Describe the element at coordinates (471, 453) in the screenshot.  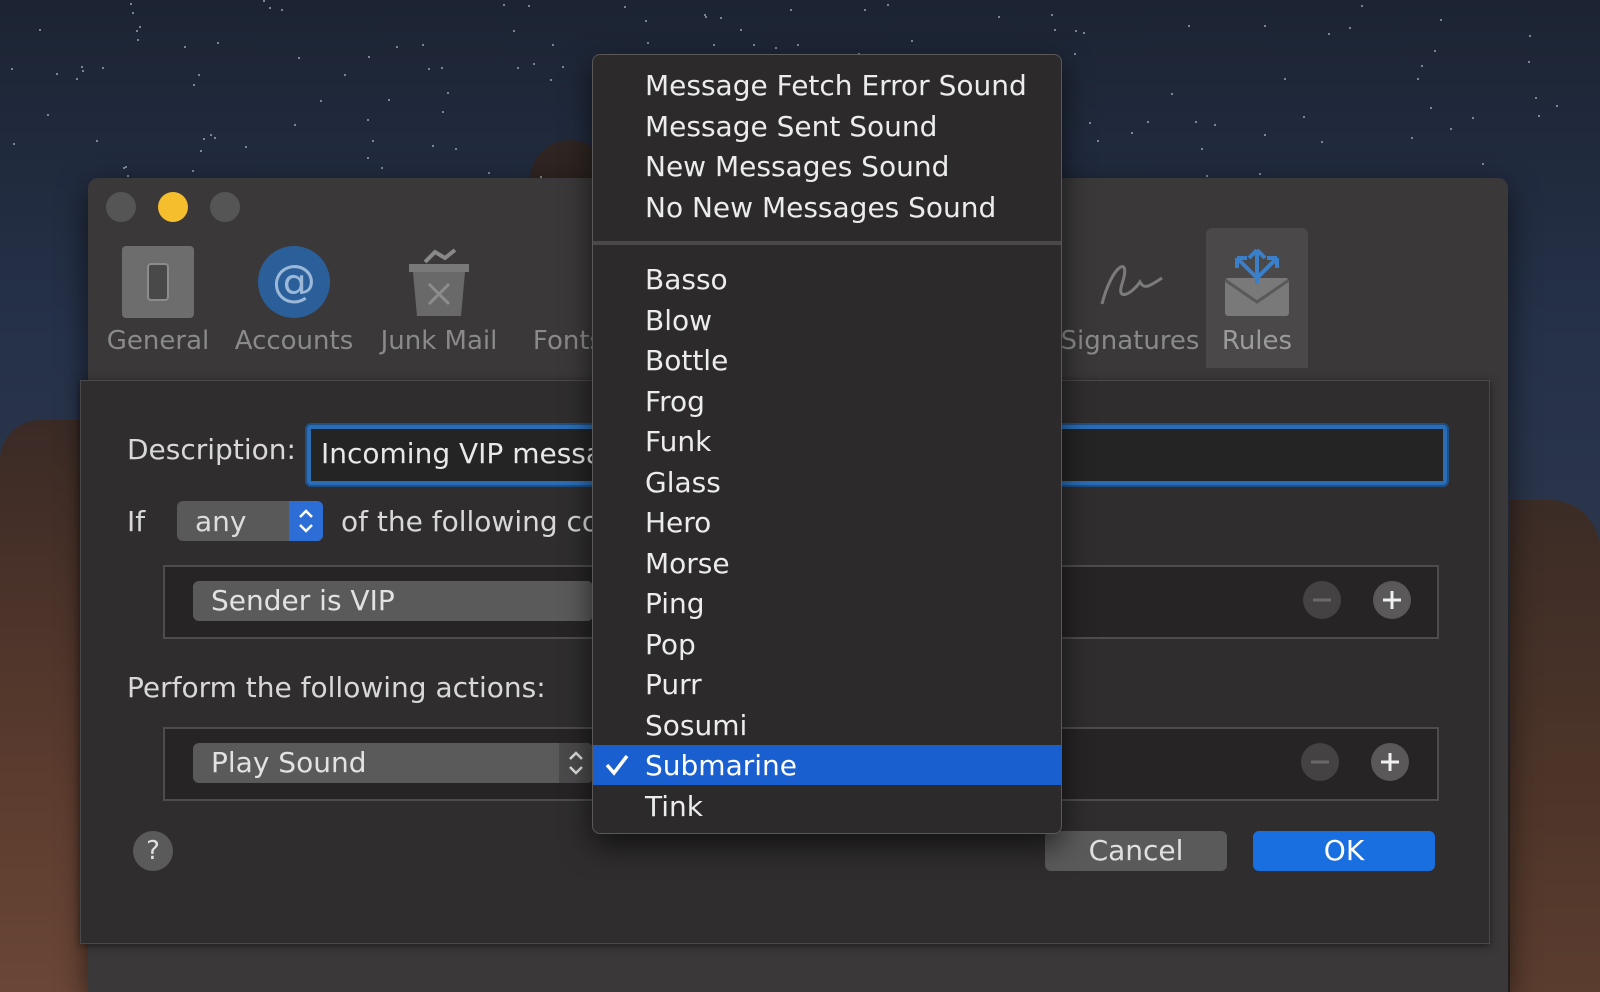
I see `description-value: Incoming VIP messag` at that location.